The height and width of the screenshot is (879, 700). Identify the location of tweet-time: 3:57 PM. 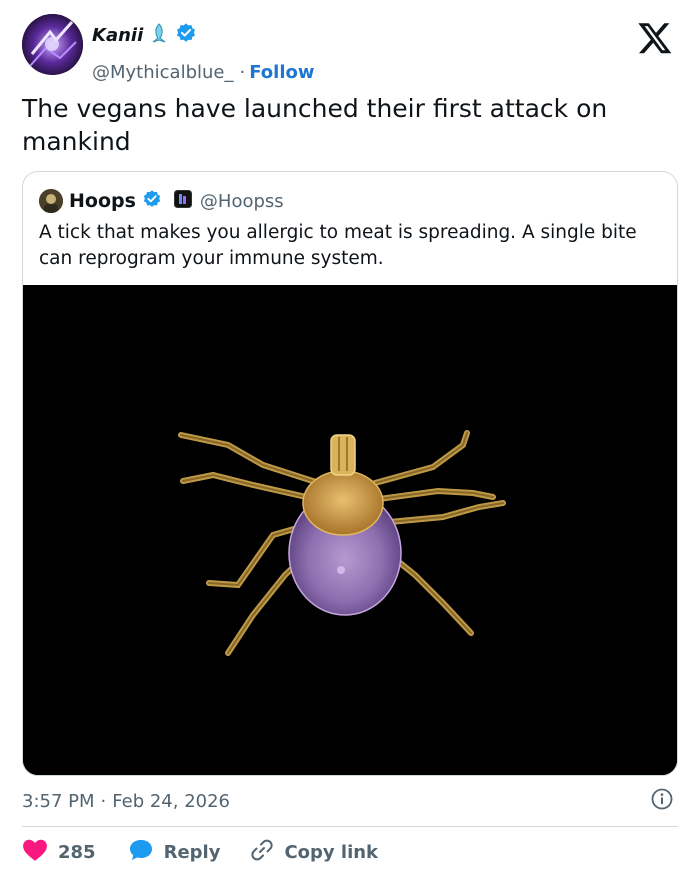
(58, 801).